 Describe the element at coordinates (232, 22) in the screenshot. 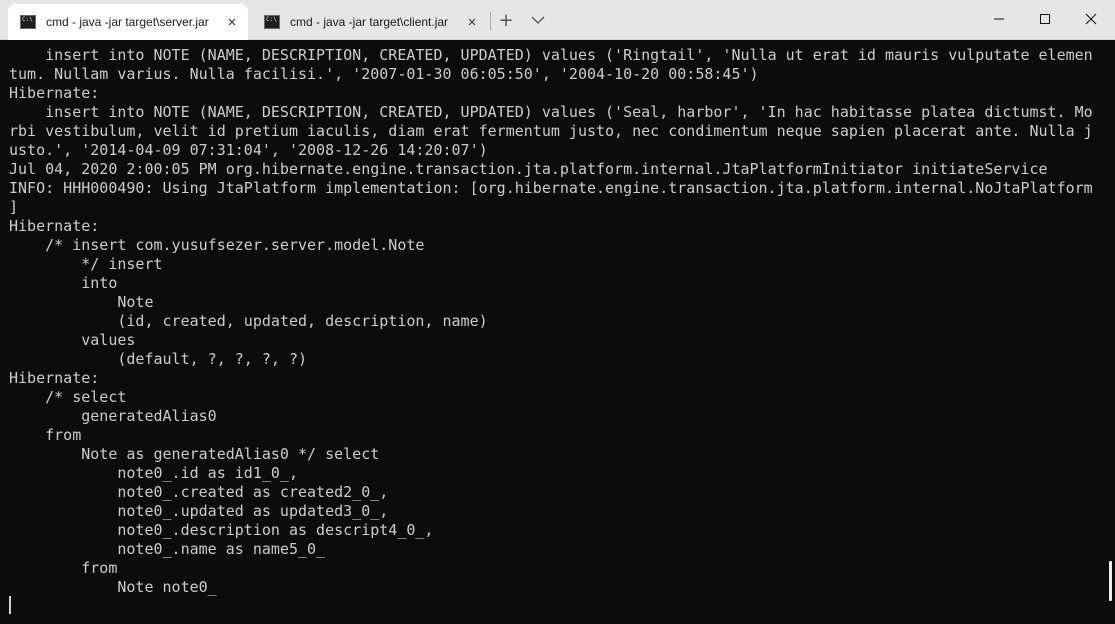

I see `tab-server-close-icon: ×` at that location.